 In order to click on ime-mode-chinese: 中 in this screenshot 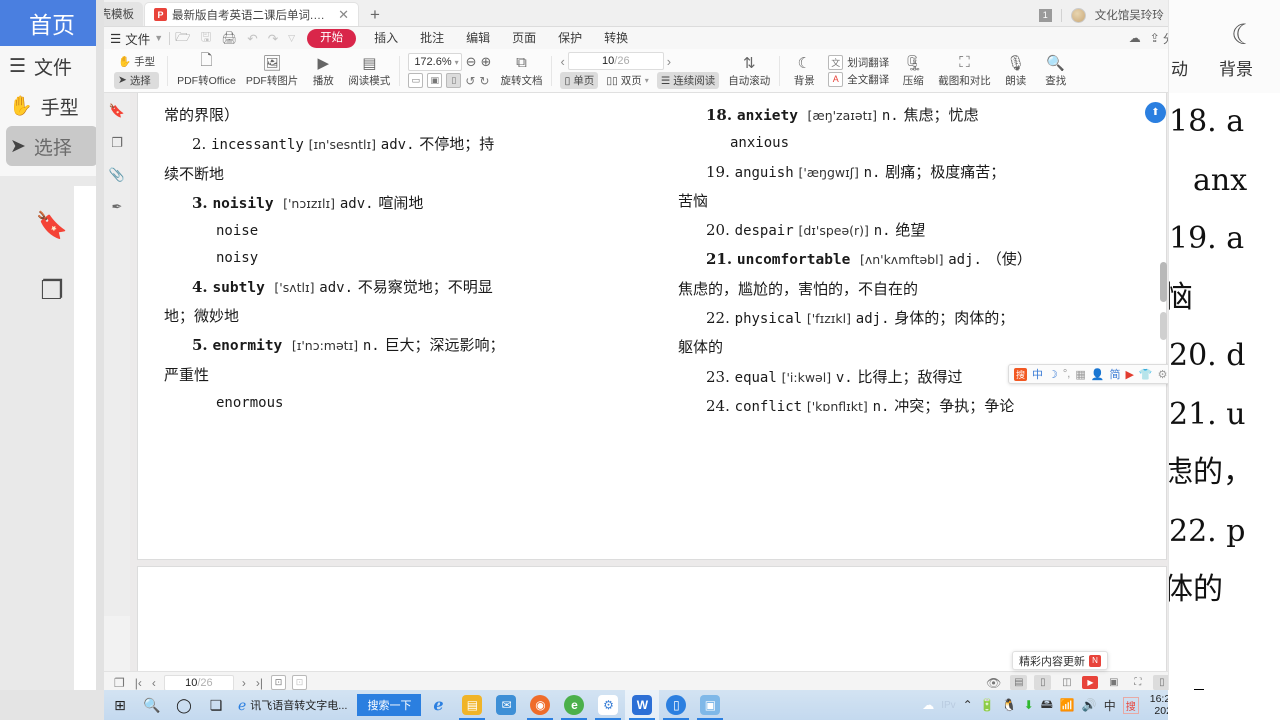, I will do `click(1037, 374)`.